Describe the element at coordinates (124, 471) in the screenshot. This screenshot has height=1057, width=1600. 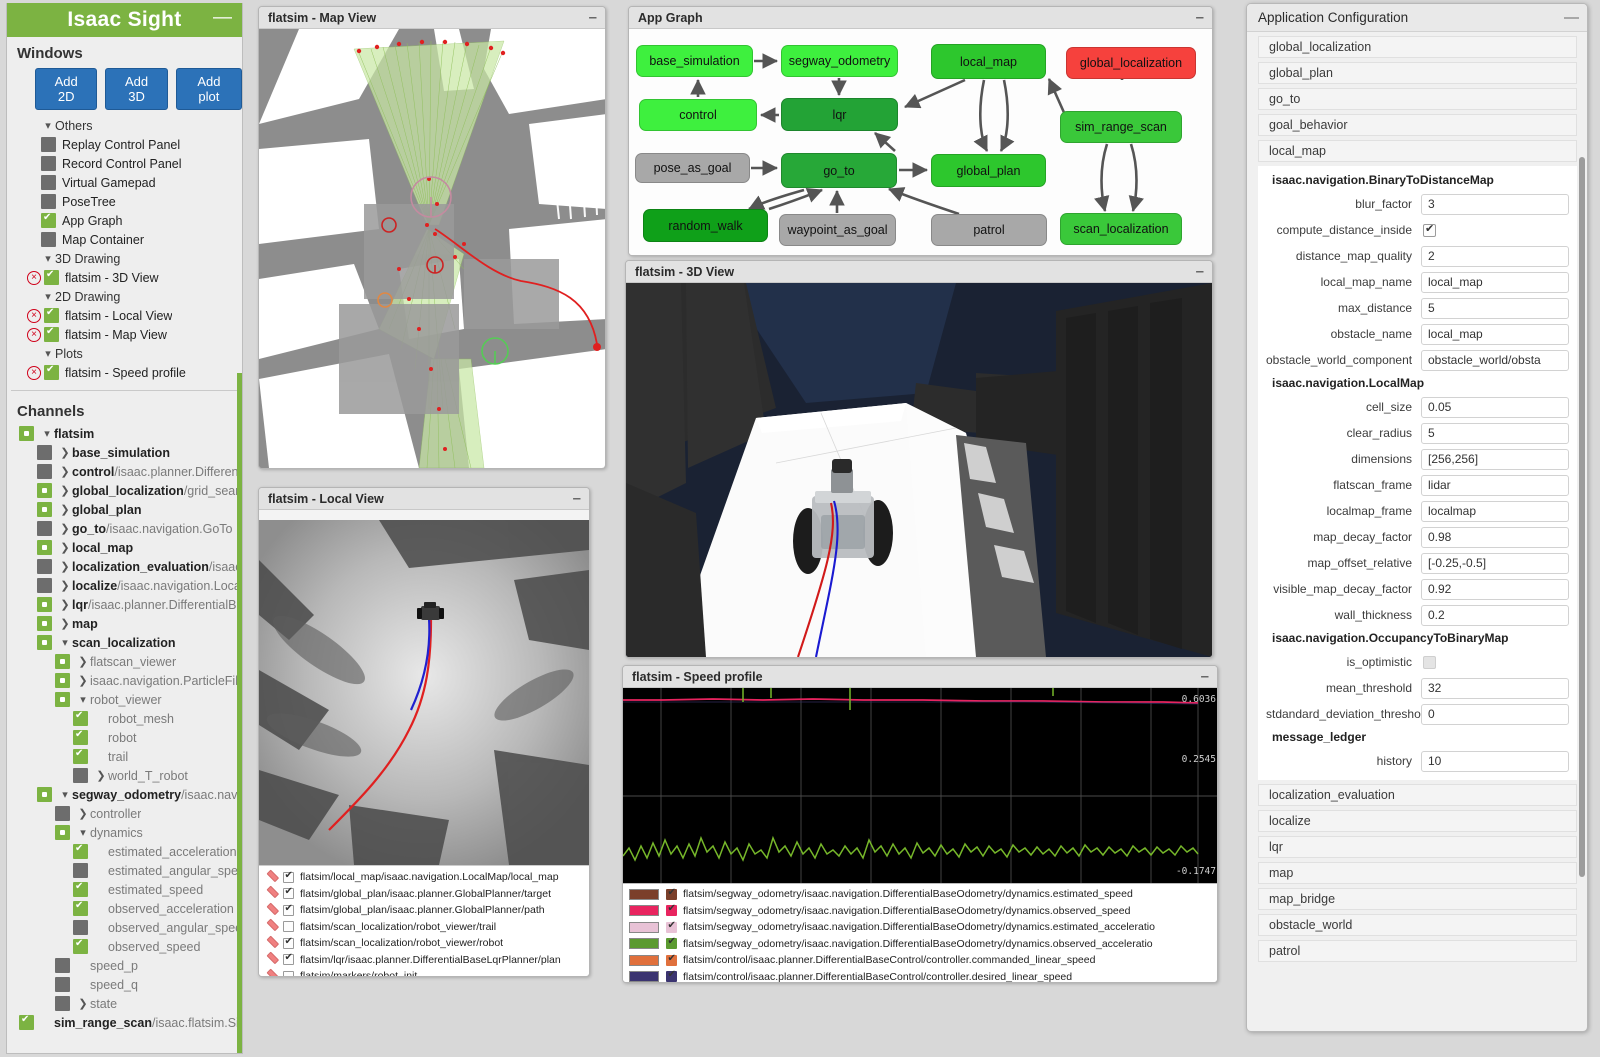
I see `channel-row-control: ❯control/isaac.planner.DifferentialBa` at that location.